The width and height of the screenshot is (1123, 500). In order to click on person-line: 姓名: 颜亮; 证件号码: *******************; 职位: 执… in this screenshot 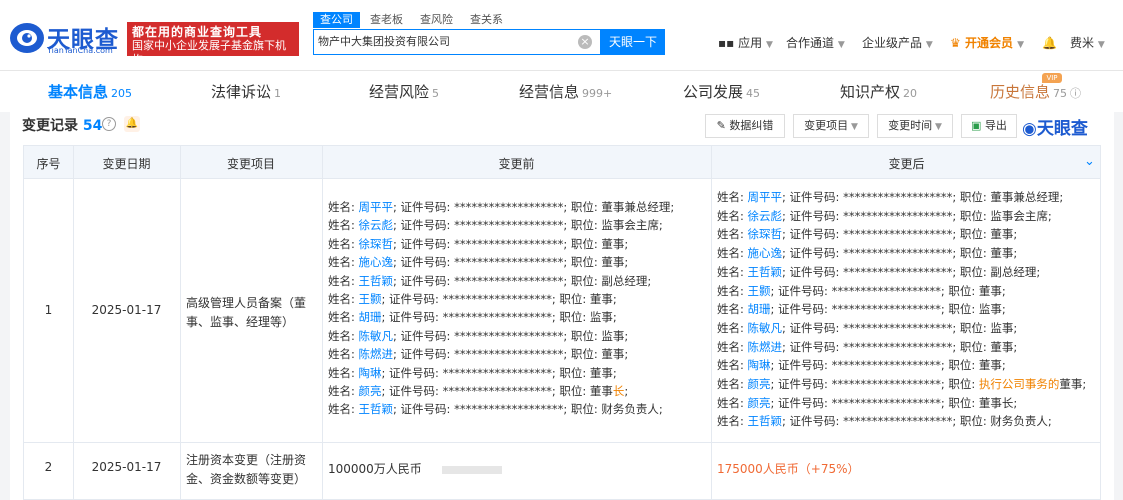, I will do `click(901, 384)`.